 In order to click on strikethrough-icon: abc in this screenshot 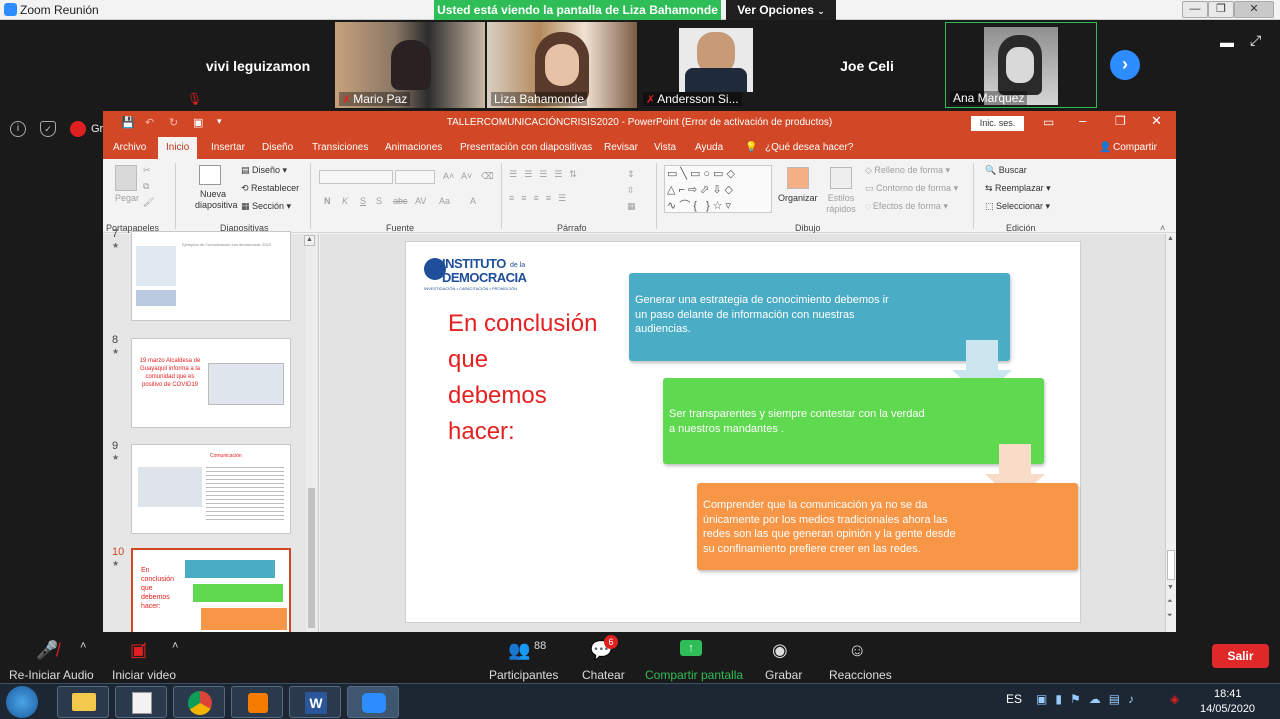, I will do `click(400, 201)`.